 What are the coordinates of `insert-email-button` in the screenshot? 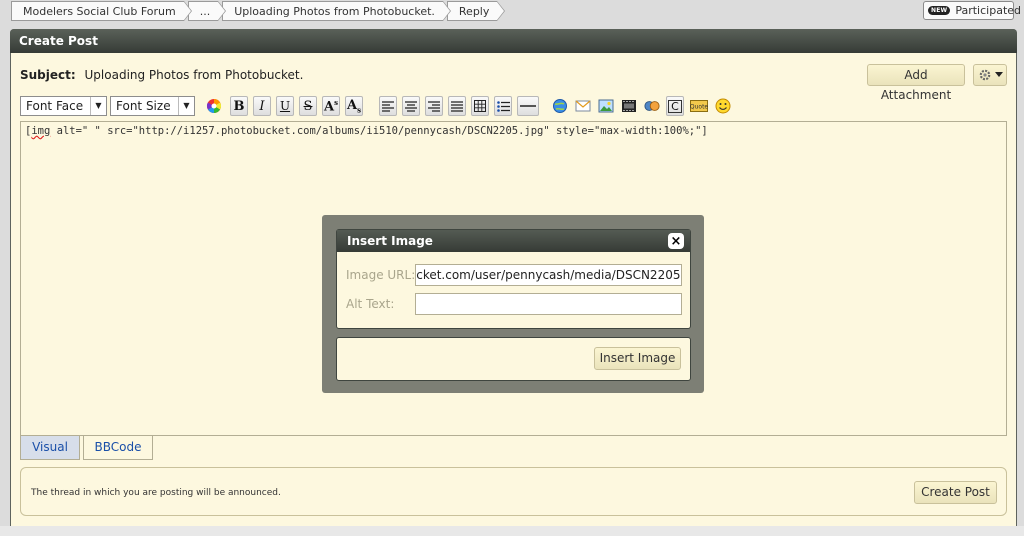 It's located at (583, 106).